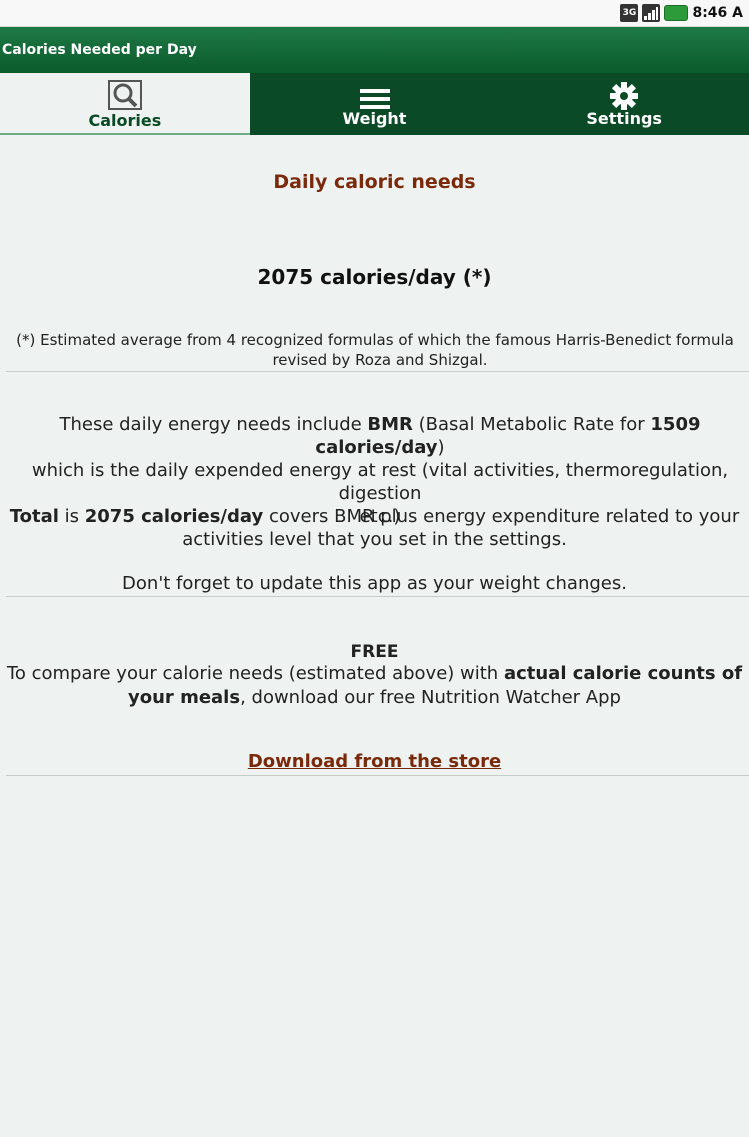  I want to click on tab-calories: Calories, so click(125, 104).